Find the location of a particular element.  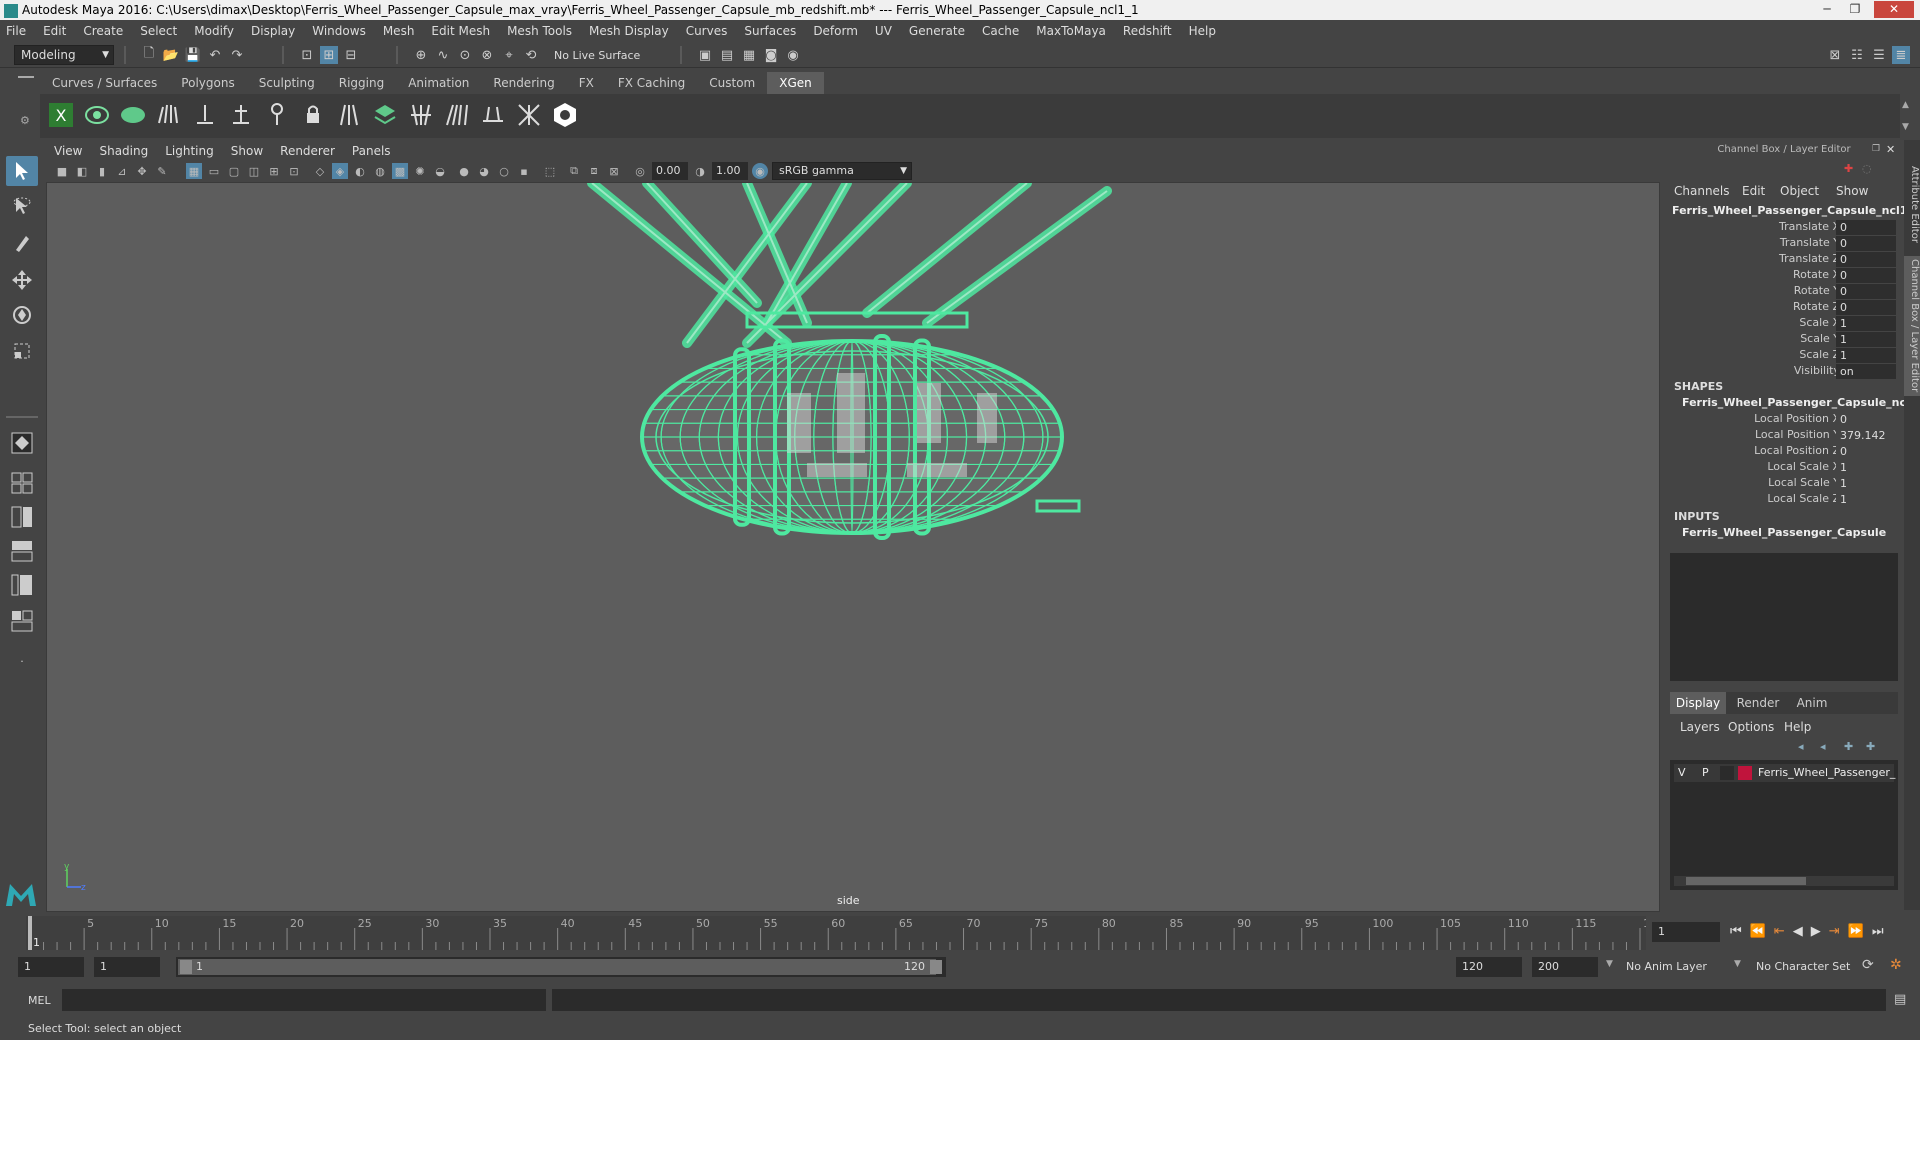

shape-channel-row: Local Position Y 379.142 is located at coordinates (1784, 436).